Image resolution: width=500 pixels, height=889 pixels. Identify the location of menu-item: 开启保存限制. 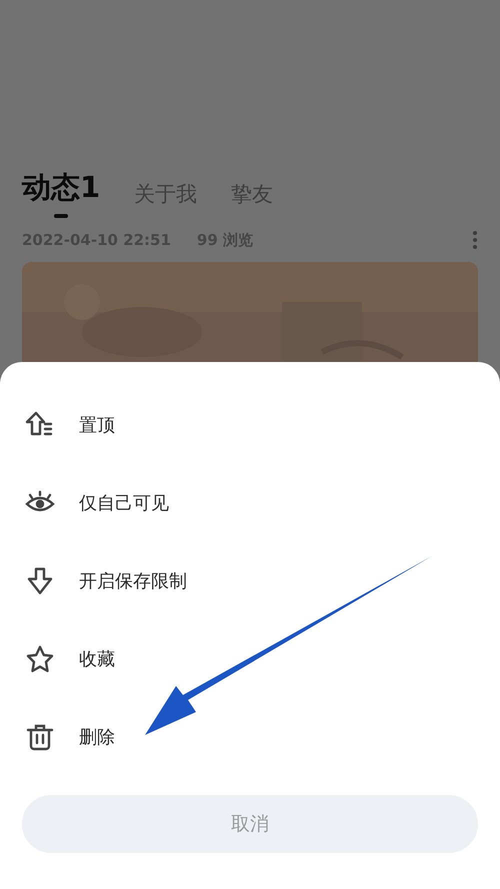
(250, 581).